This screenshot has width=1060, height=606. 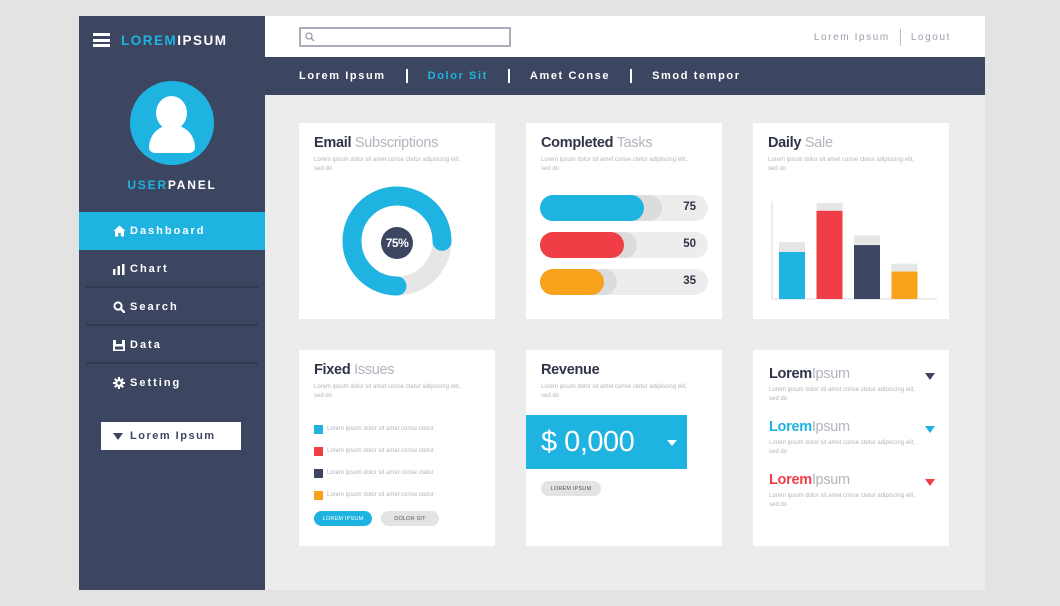 I want to click on user-panel-label-part2: PANEL, so click(x=192, y=185).